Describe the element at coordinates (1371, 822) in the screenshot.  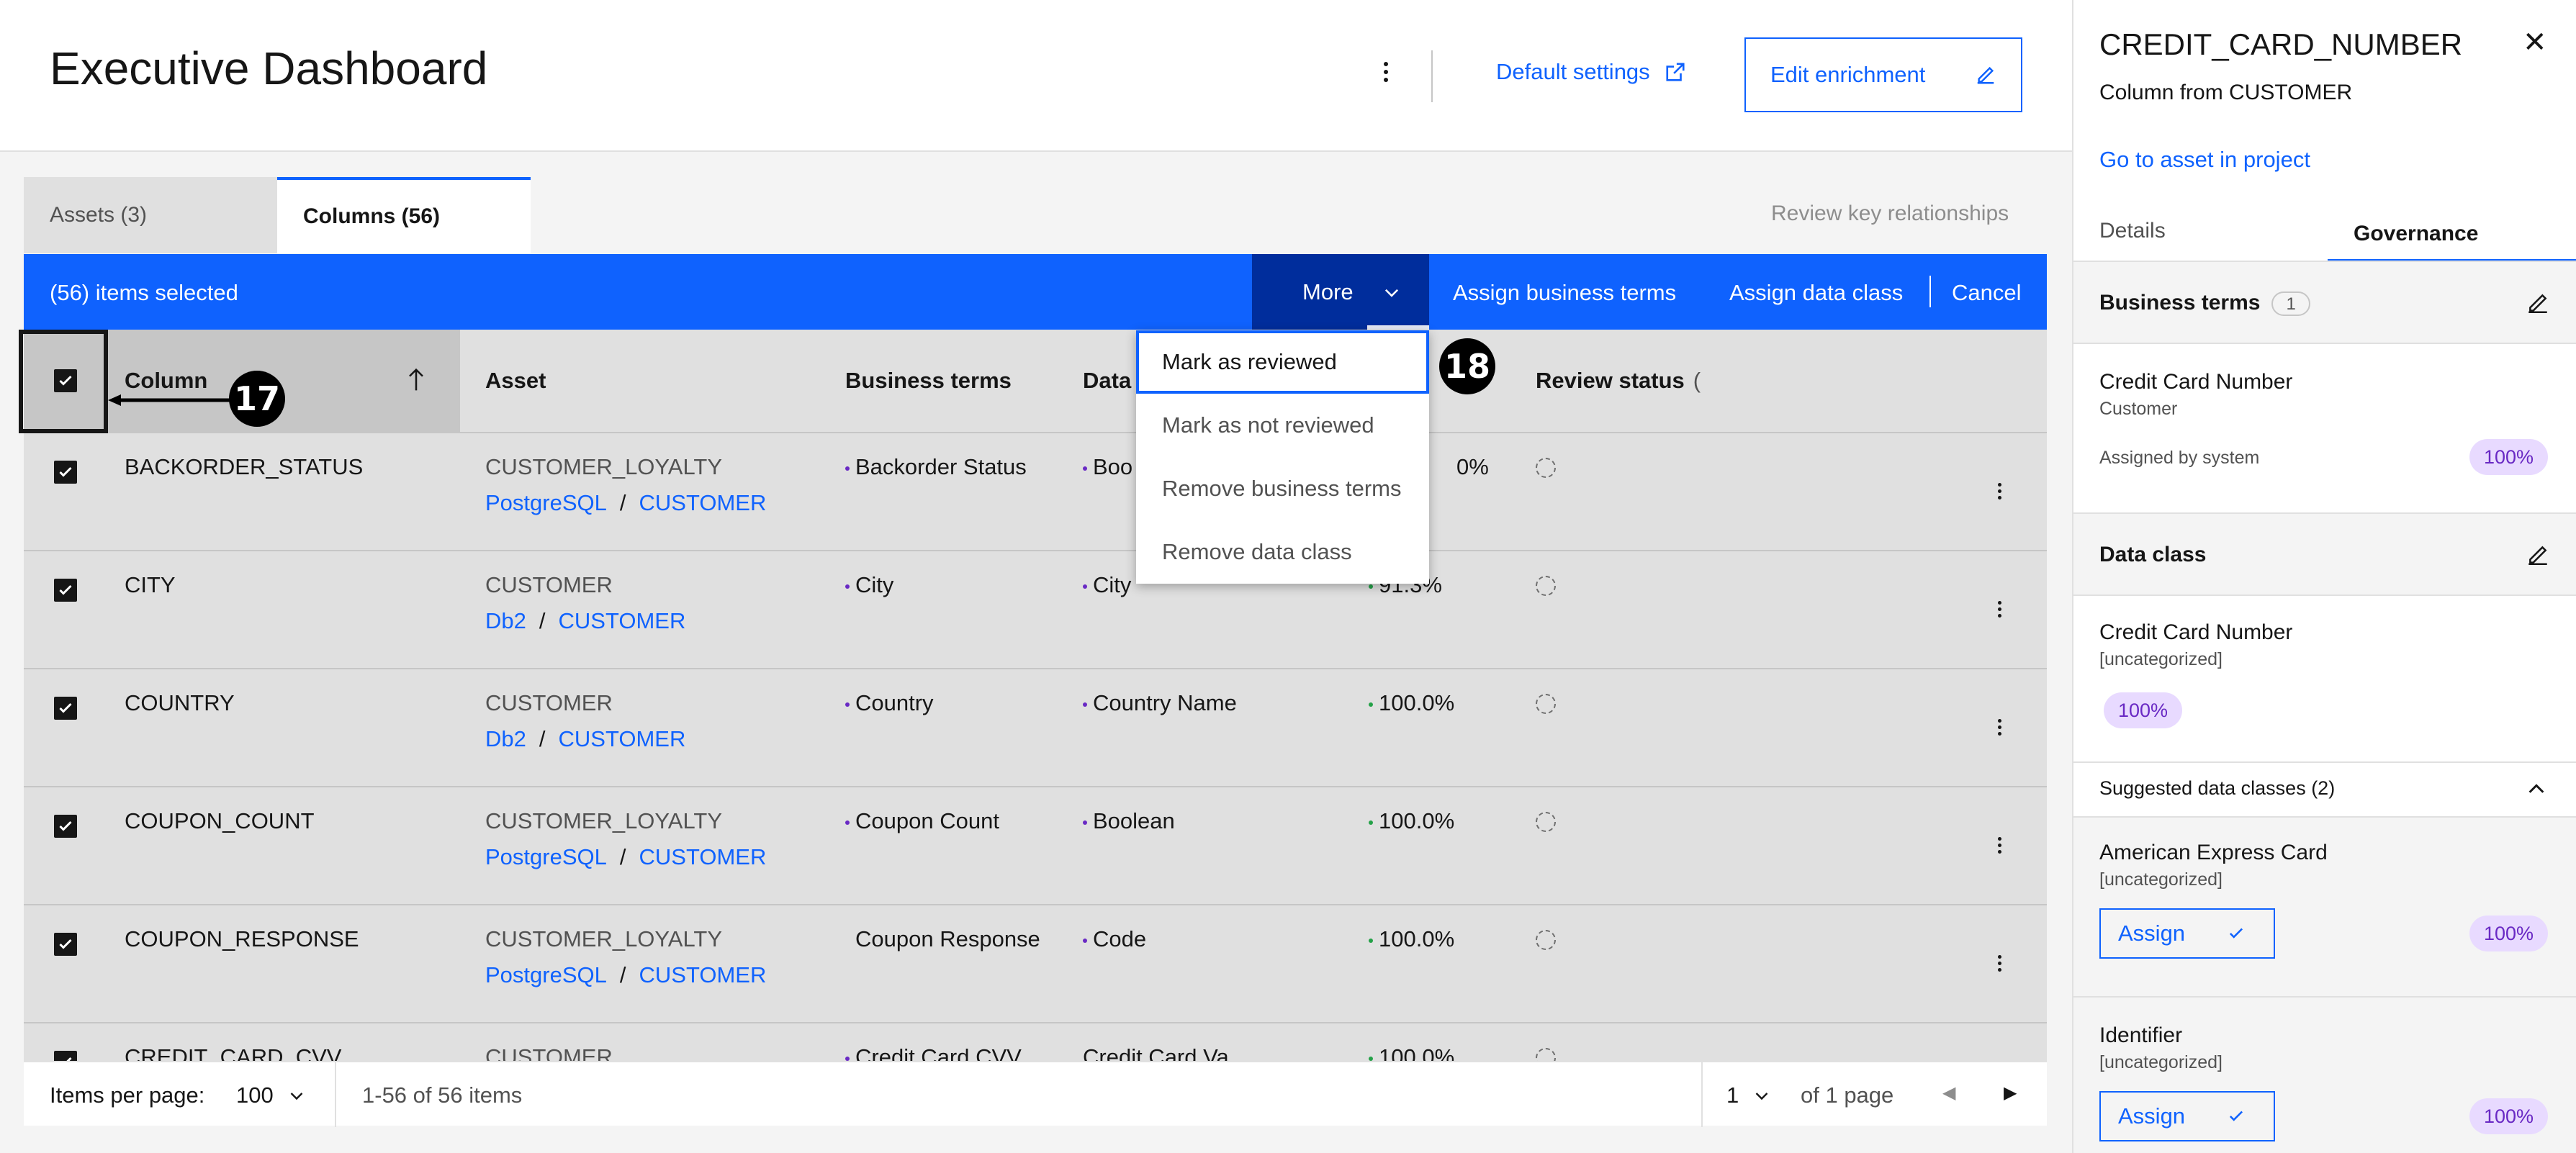
I see `score-dot-icon` at that location.